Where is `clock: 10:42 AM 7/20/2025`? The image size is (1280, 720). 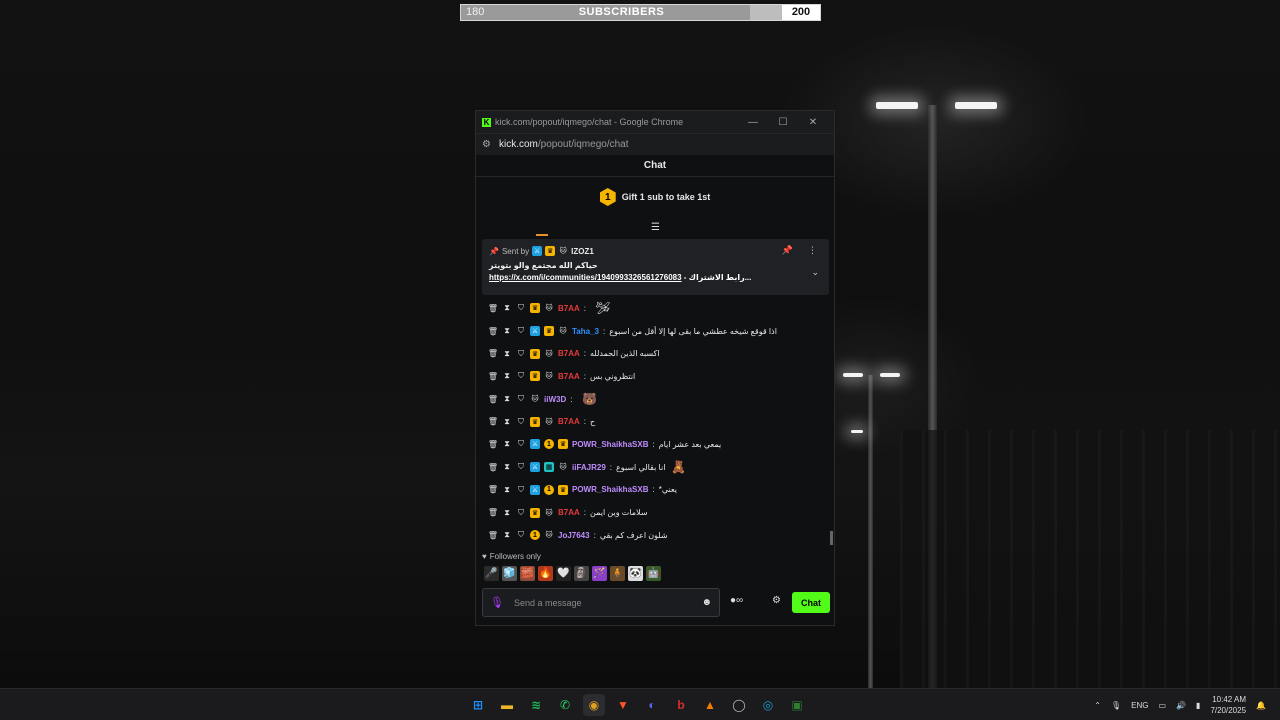
clock: 10:42 AM 7/20/2025 is located at coordinates (1228, 705).